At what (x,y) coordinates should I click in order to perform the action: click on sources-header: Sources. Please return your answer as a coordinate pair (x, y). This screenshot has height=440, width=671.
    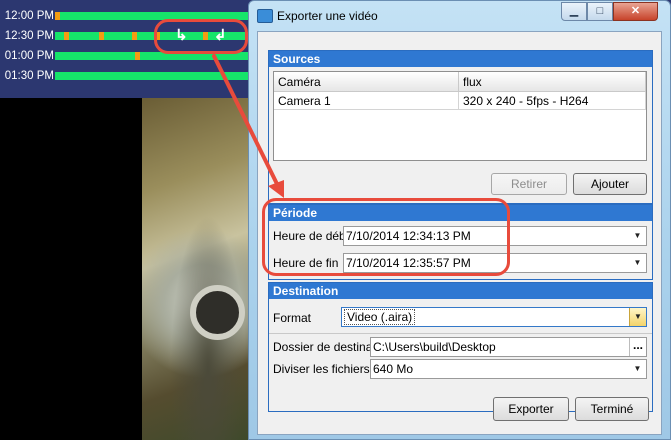
    Looking at the image, I should click on (460, 59).